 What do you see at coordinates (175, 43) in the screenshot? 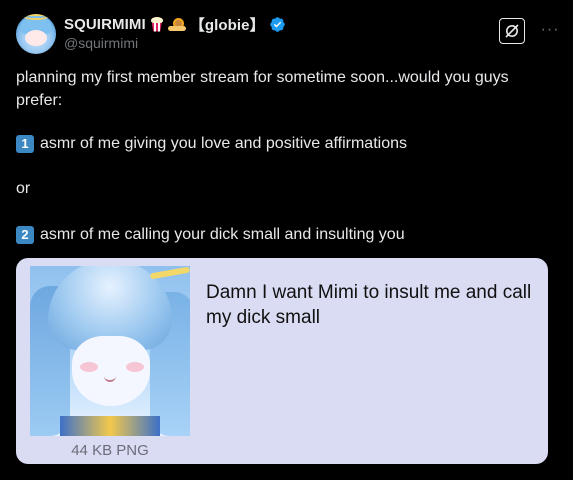
I see `handle: @squirmimi` at bounding box center [175, 43].